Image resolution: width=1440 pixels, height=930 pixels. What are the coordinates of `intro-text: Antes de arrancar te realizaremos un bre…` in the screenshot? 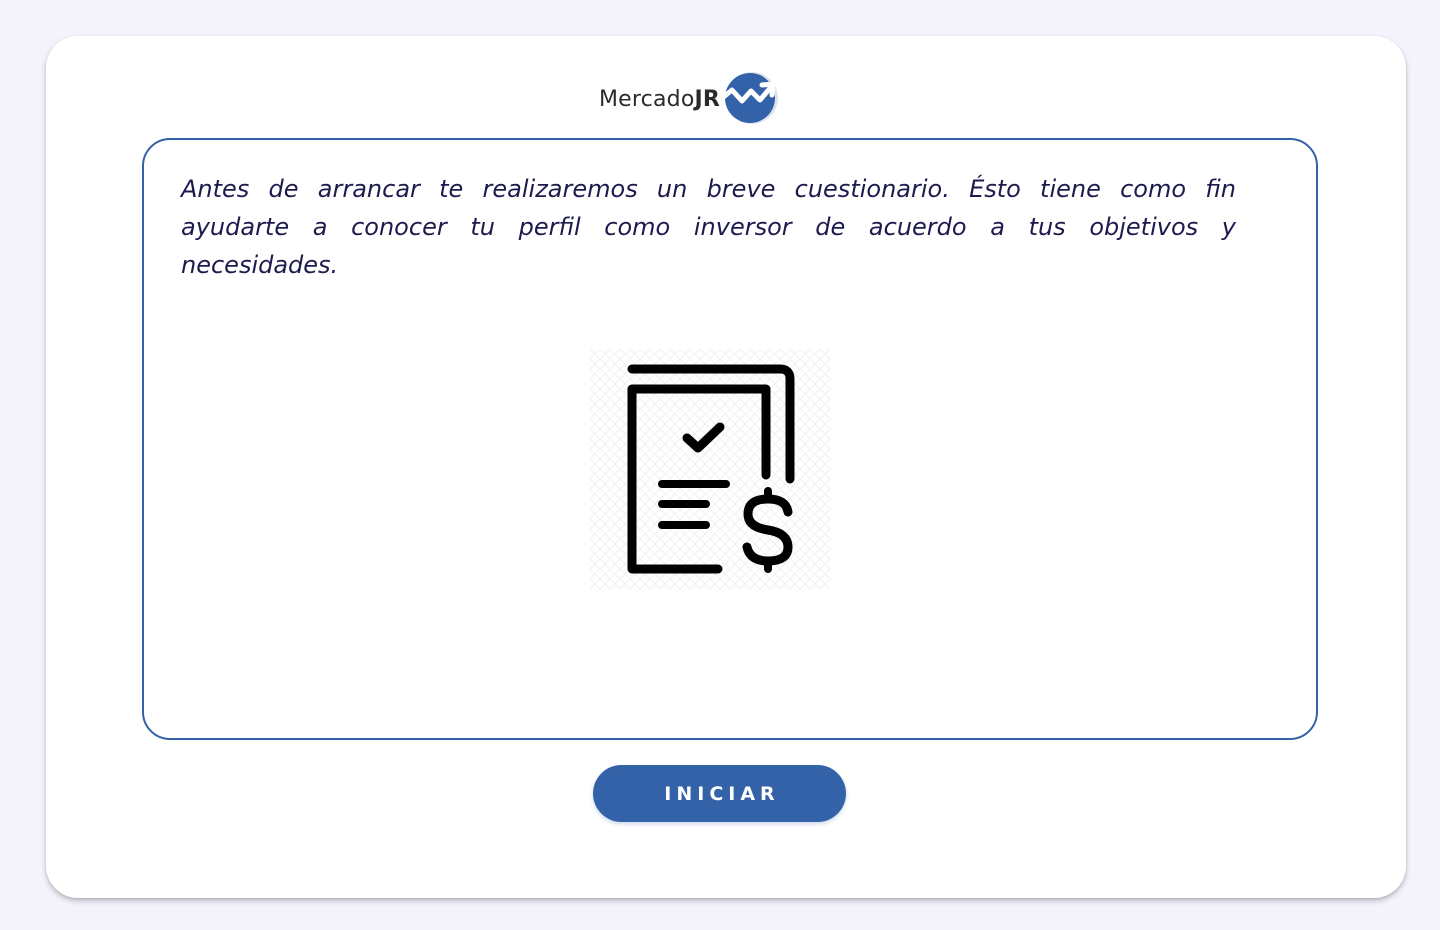 It's located at (708, 227).